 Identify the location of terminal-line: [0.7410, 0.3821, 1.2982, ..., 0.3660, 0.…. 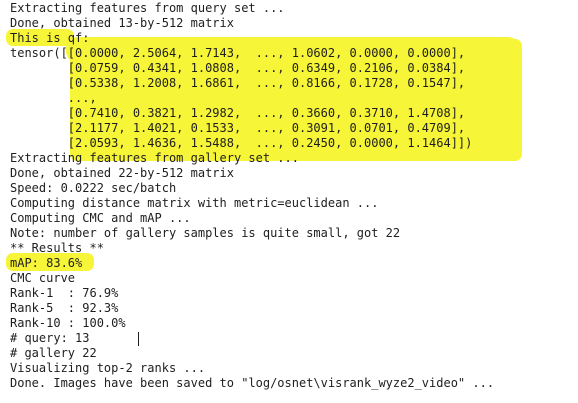
(238, 113).